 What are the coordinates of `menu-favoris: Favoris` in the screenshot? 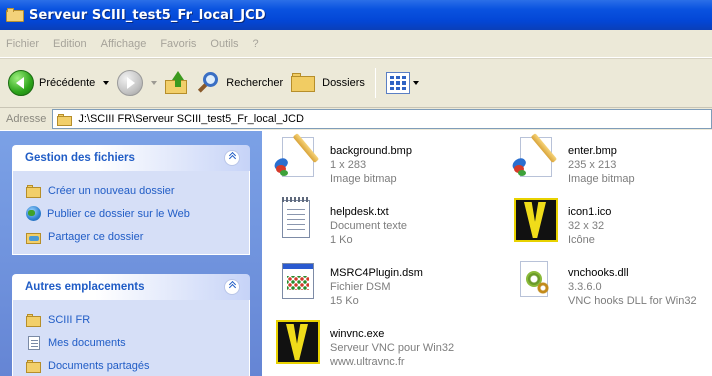 It's located at (178, 44).